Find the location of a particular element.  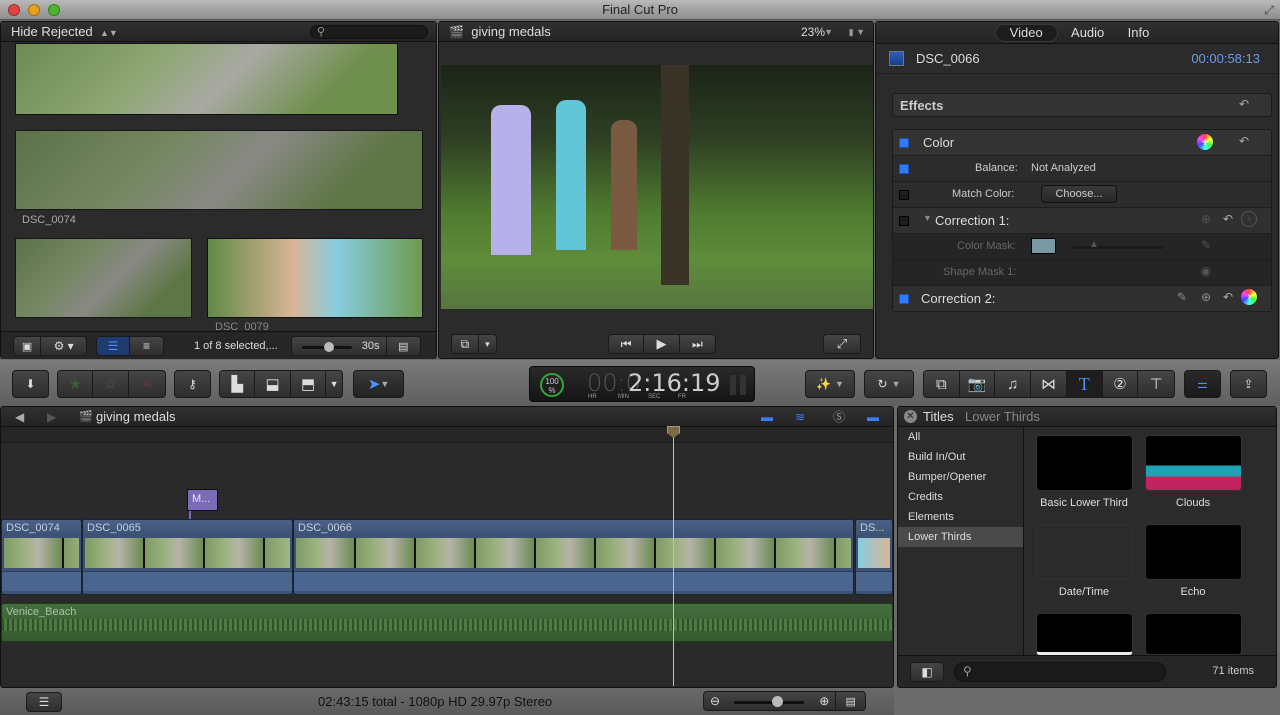

close-browser-icon: ✕ is located at coordinates (910, 416).